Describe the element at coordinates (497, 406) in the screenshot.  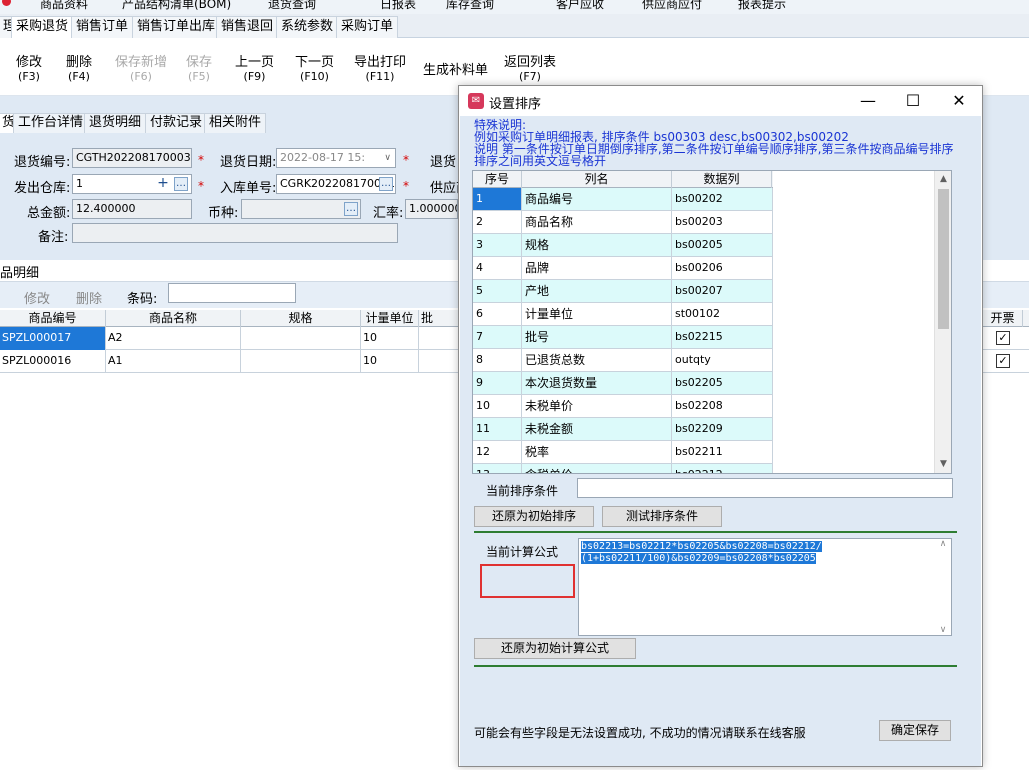
I see `cell-no: 10` at that location.